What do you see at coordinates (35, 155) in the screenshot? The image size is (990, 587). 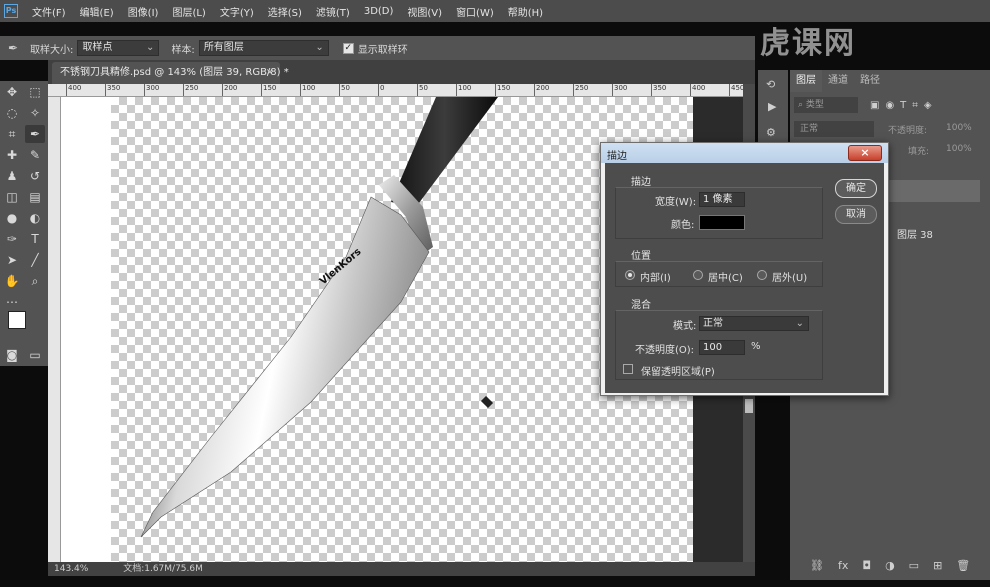 I see `brush-tool-icon: ✎` at bounding box center [35, 155].